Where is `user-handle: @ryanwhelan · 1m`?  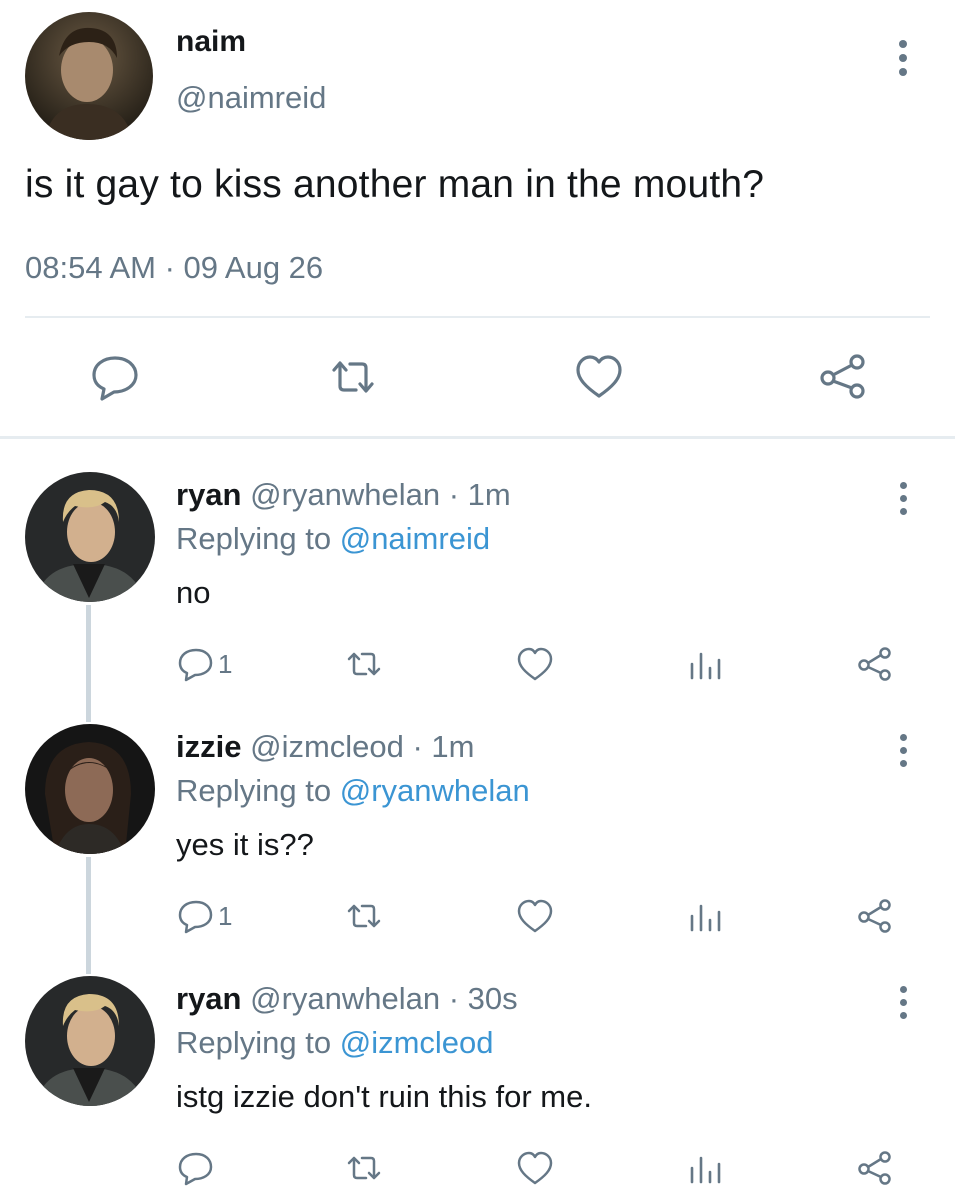
user-handle: @ryanwhelan · 1m is located at coordinates (380, 494).